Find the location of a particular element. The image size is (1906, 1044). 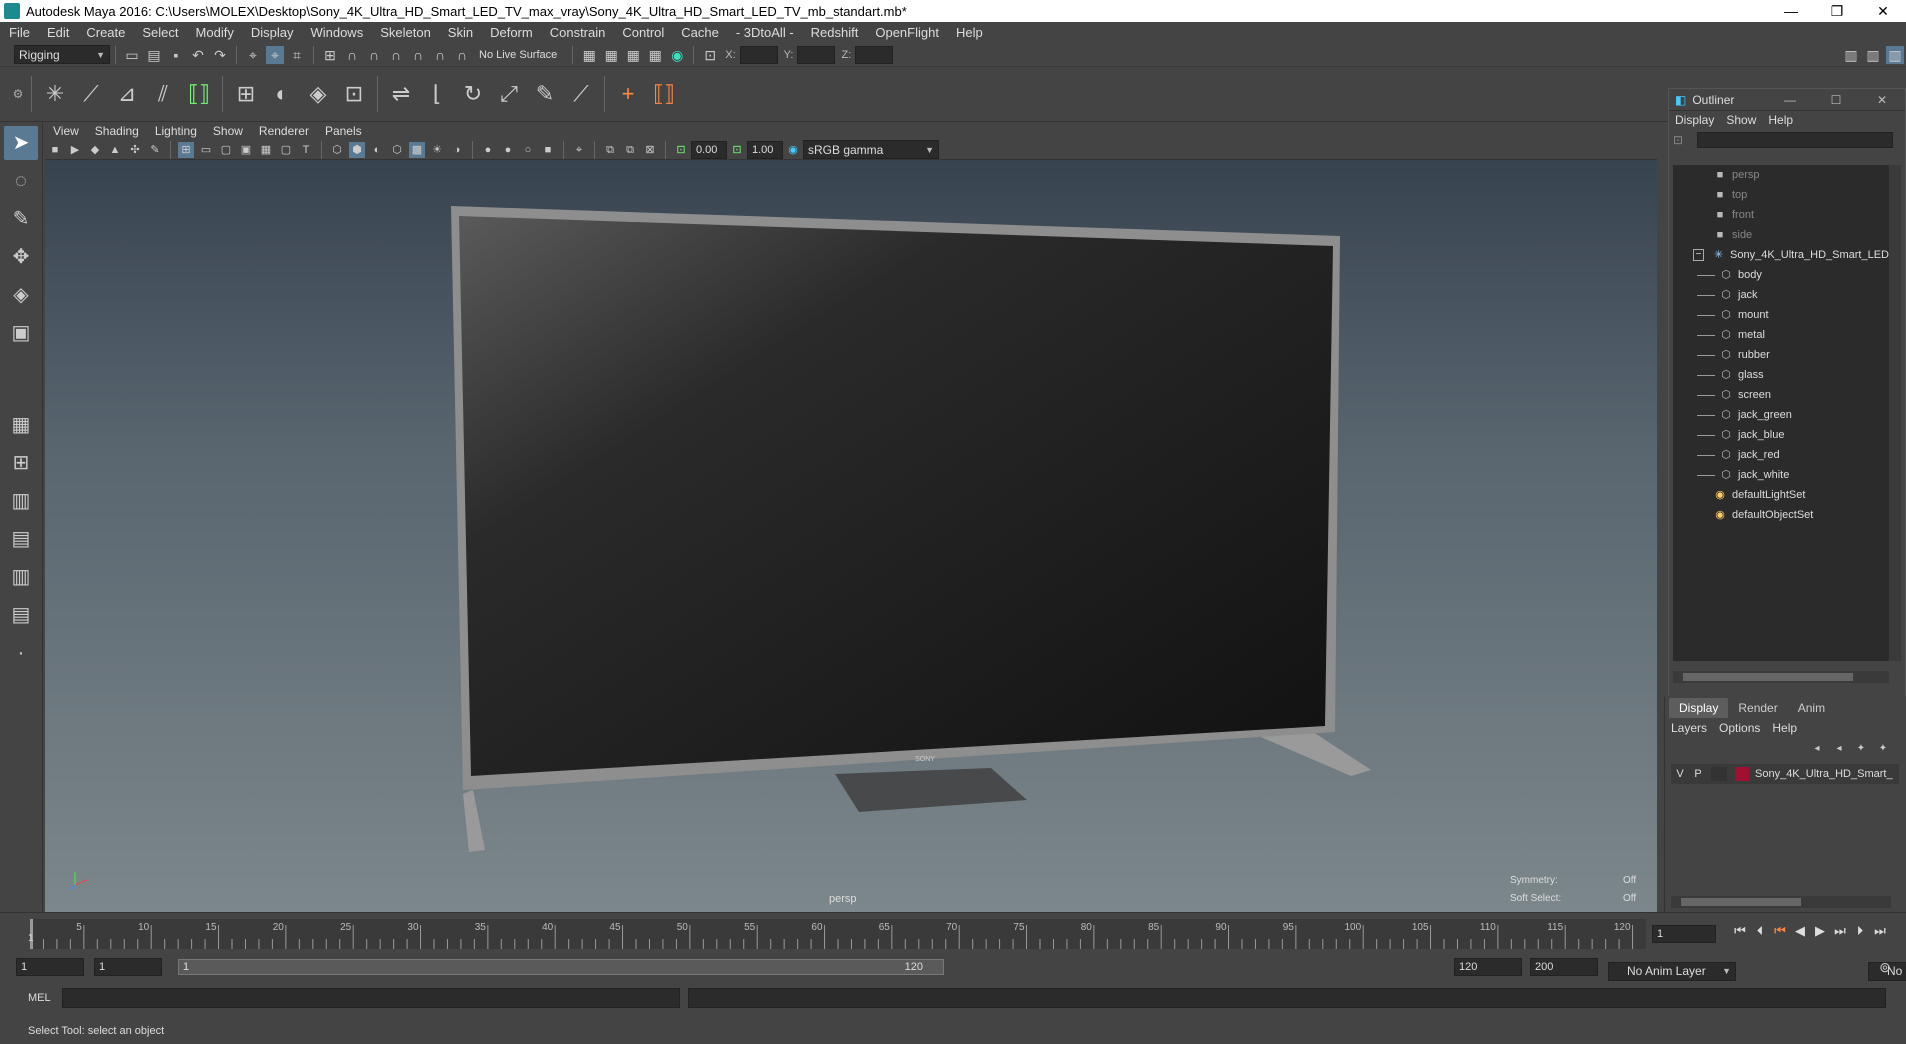

snap-point-icon: ∩ is located at coordinates (374, 55).